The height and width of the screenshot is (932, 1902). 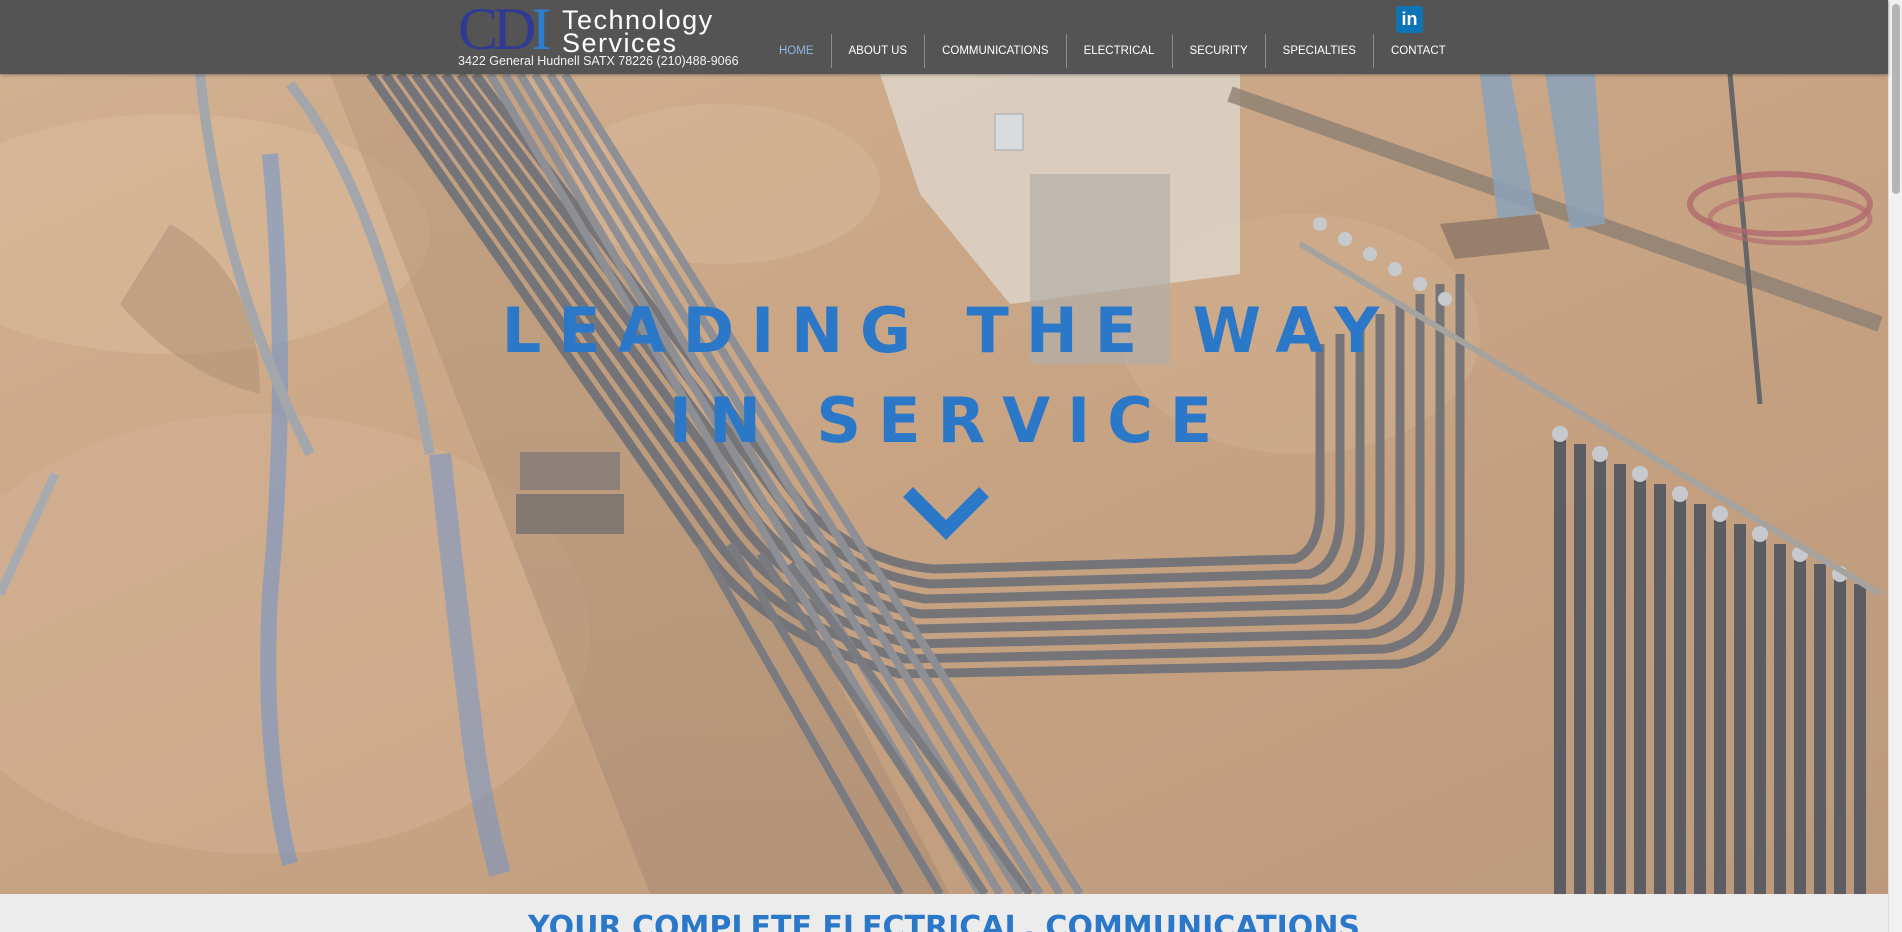 What do you see at coordinates (944, 921) in the screenshot?
I see `services-section-title: YOUR COMPLETE ELECTRICAL, COMMUNICATIONS` at bounding box center [944, 921].